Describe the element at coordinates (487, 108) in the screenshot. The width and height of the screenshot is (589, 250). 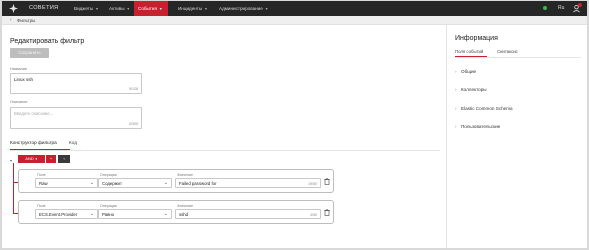
I see `section-label: Elastic Common Schema` at that location.